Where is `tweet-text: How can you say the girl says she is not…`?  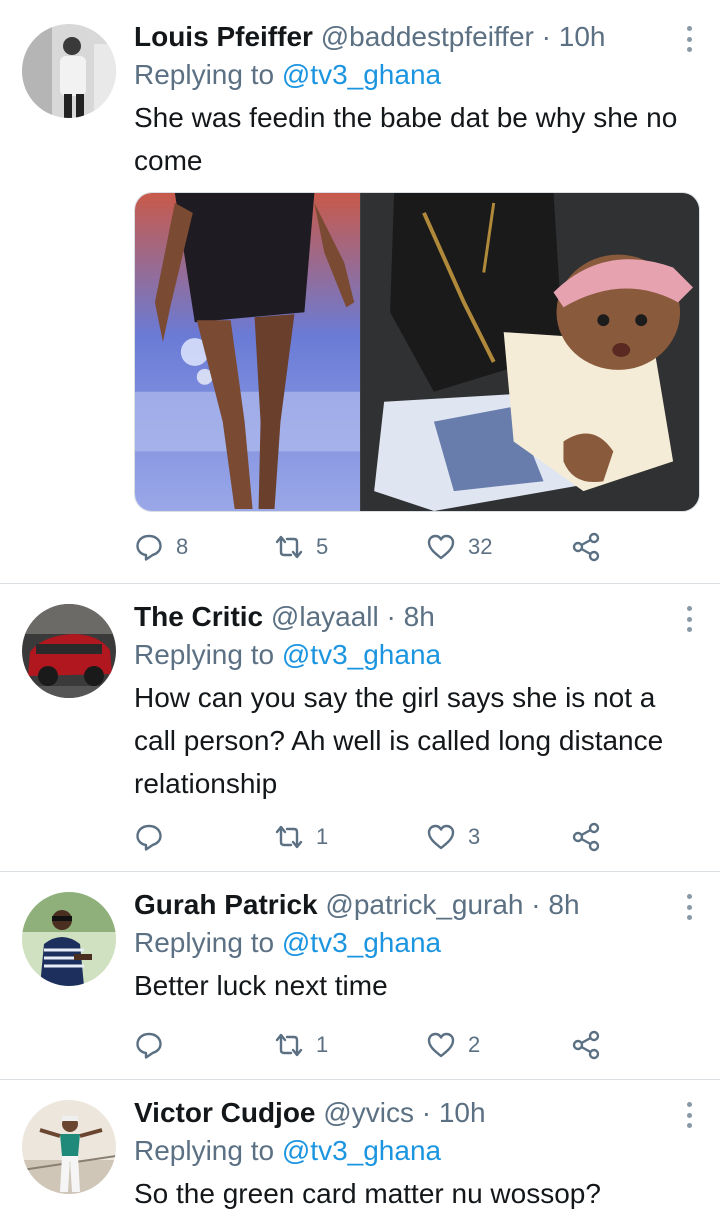 tweet-text: How can you say the girl says she is not… is located at coordinates (399, 740).